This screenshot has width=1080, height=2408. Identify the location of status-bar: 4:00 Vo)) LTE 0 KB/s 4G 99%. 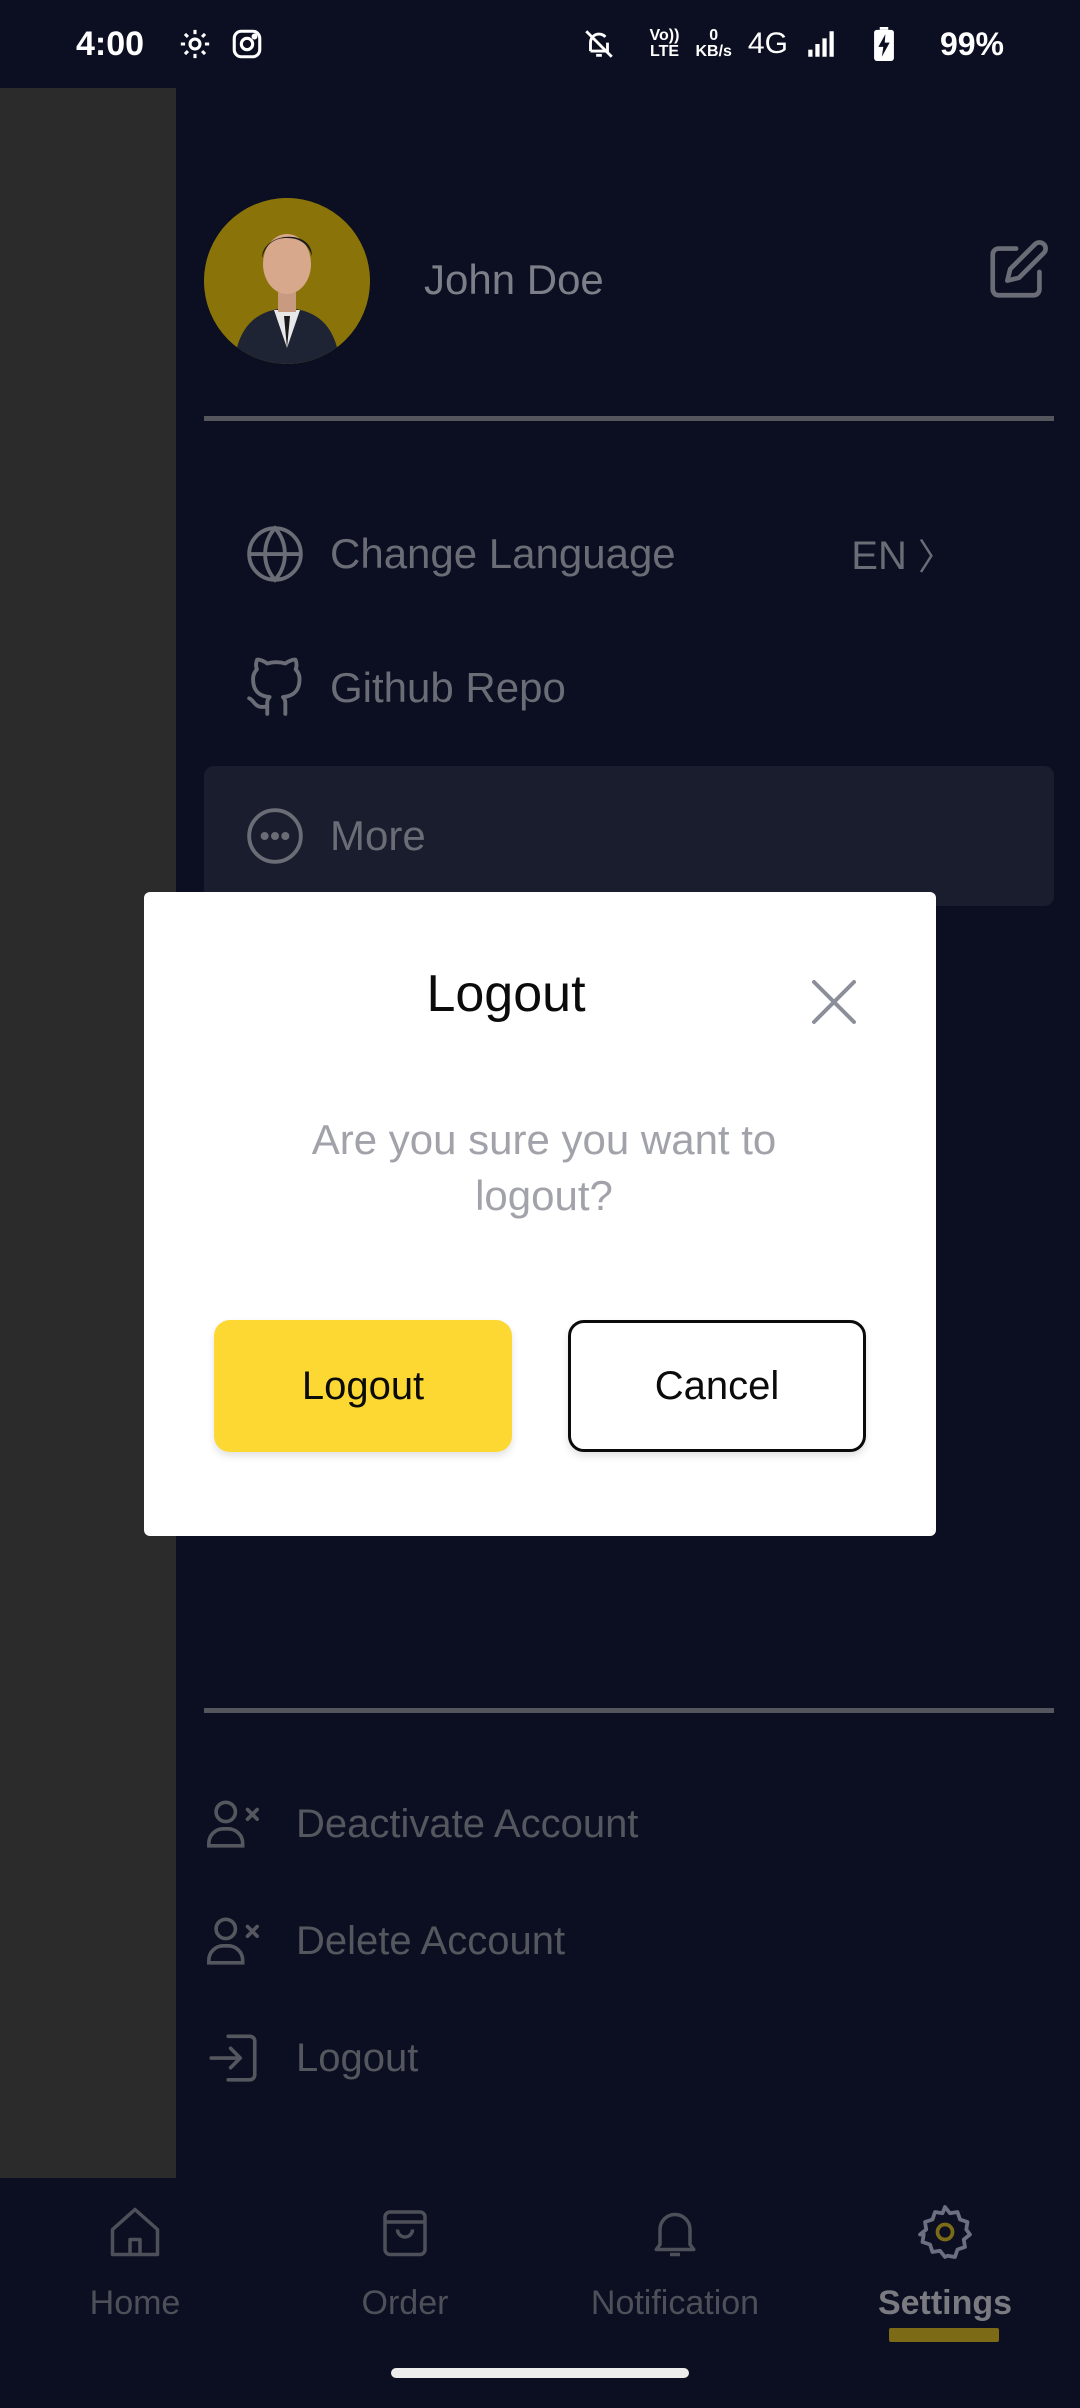
(540, 44).